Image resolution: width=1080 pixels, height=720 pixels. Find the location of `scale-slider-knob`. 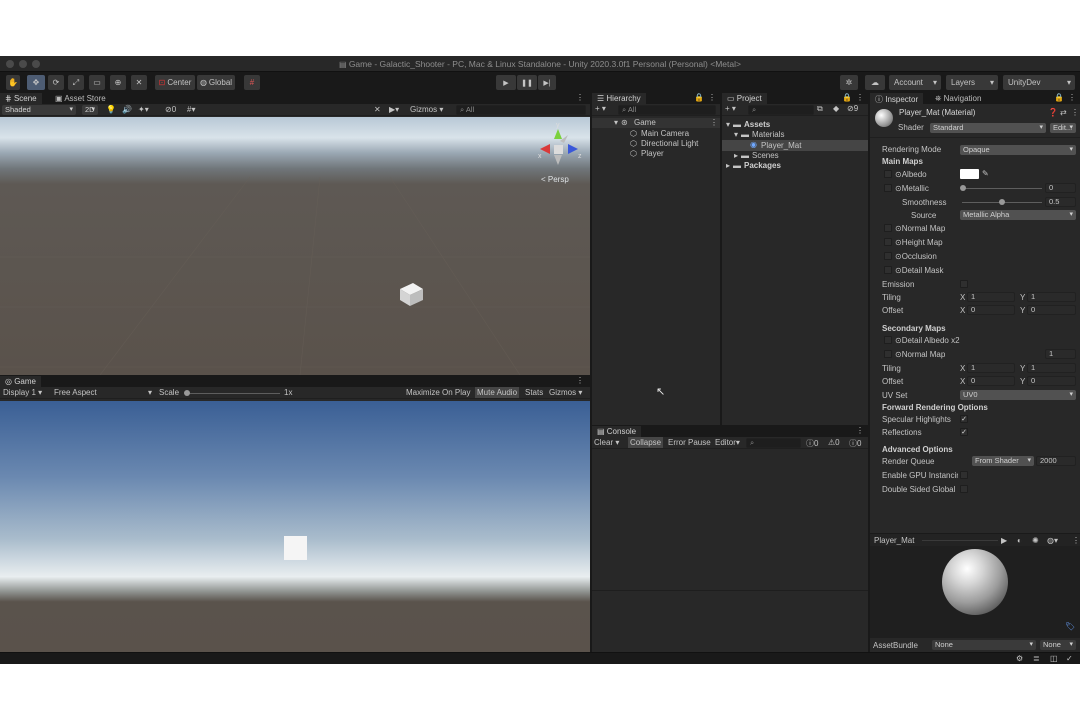

scale-slider-knob is located at coordinates (187, 393).